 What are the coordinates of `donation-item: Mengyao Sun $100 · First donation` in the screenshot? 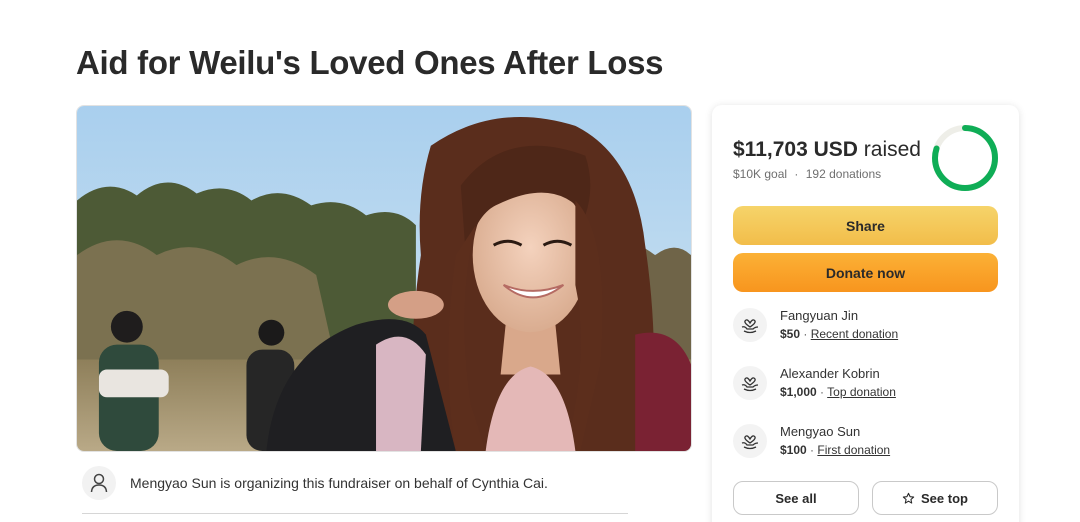 It's located at (865, 441).